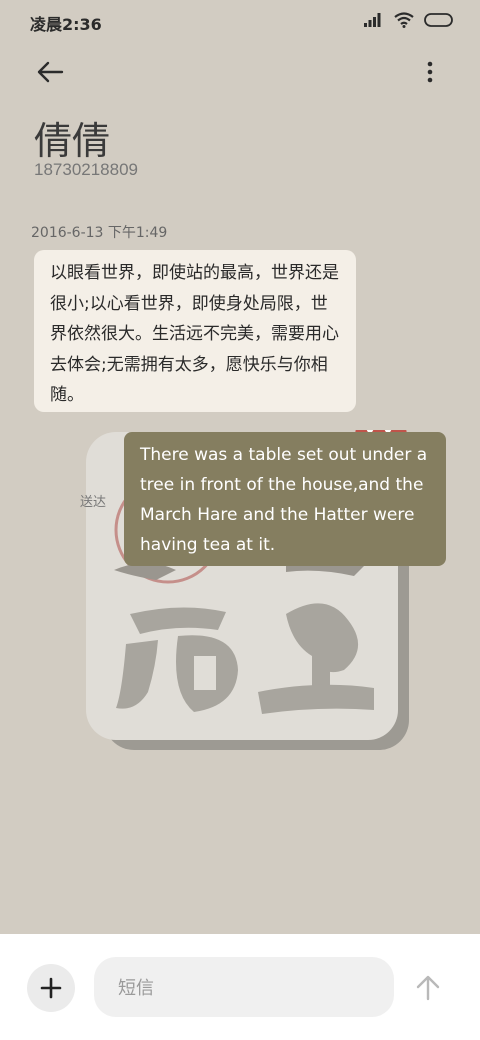  What do you see at coordinates (244, 987) in the screenshot?
I see `sms-input-field: 短信` at bounding box center [244, 987].